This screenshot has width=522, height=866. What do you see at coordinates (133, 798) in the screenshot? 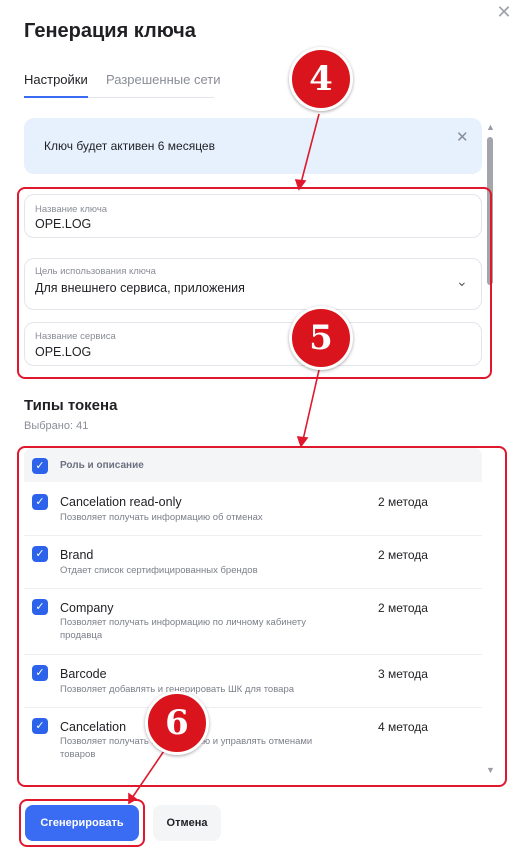
I see `arrow-6-head` at bounding box center [133, 798].